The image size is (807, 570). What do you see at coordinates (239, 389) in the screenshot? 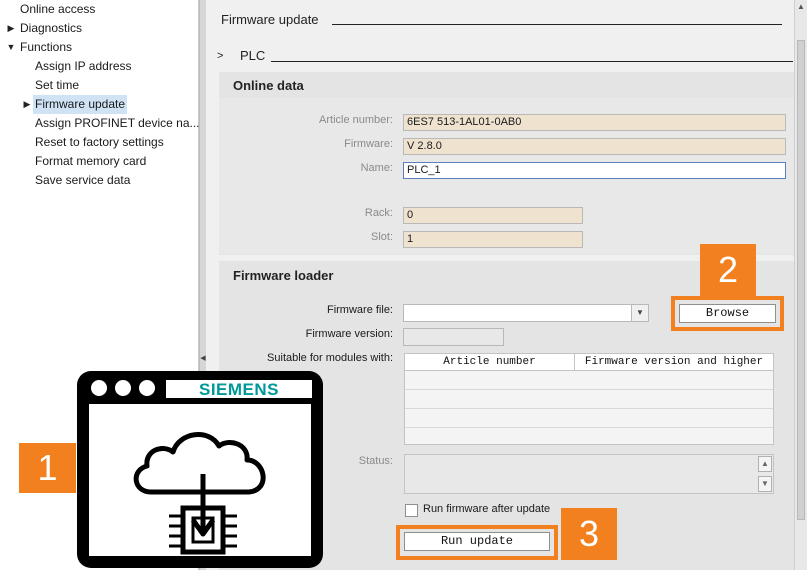
I see `siemens-logo: SIEMENS` at bounding box center [239, 389].